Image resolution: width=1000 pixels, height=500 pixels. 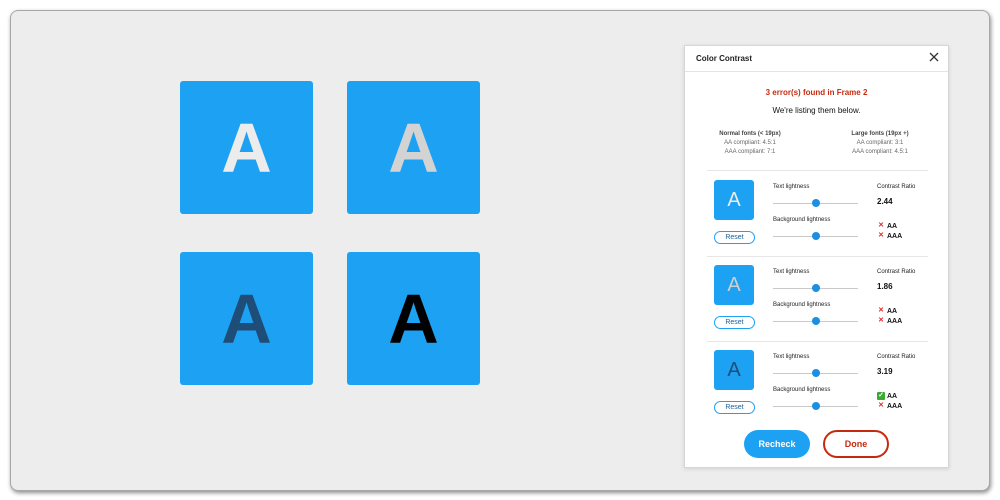 I want to click on tile-3: A, so click(x=246, y=318).